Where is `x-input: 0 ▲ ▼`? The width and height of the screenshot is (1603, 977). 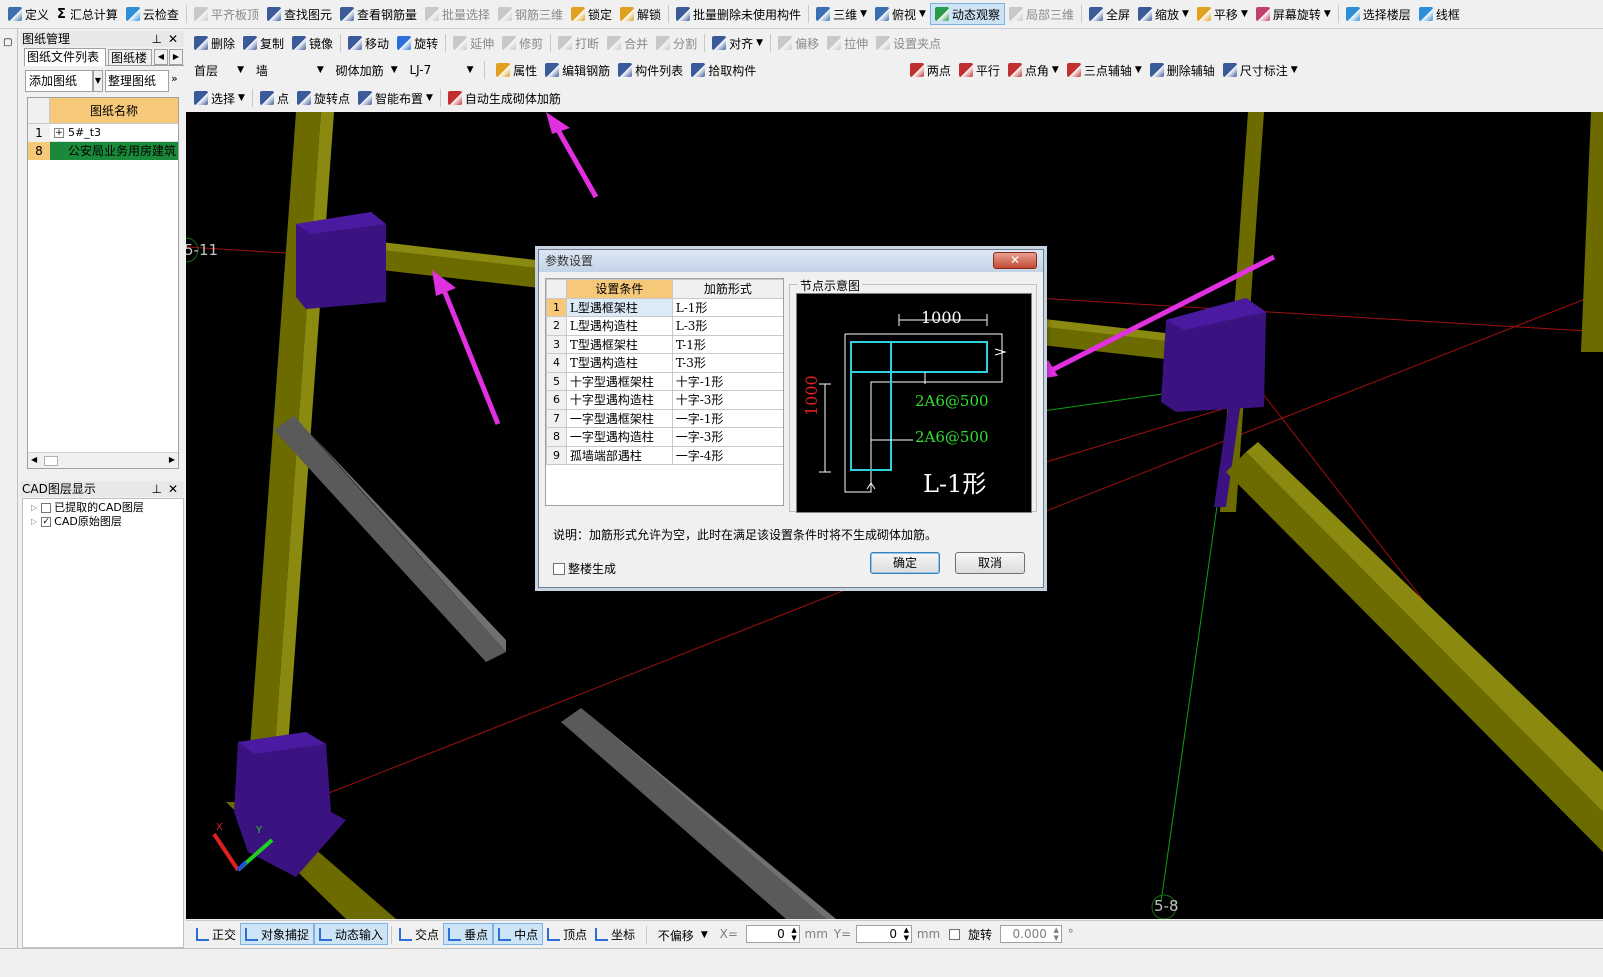 x-input: 0 ▲ ▼ is located at coordinates (772, 934).